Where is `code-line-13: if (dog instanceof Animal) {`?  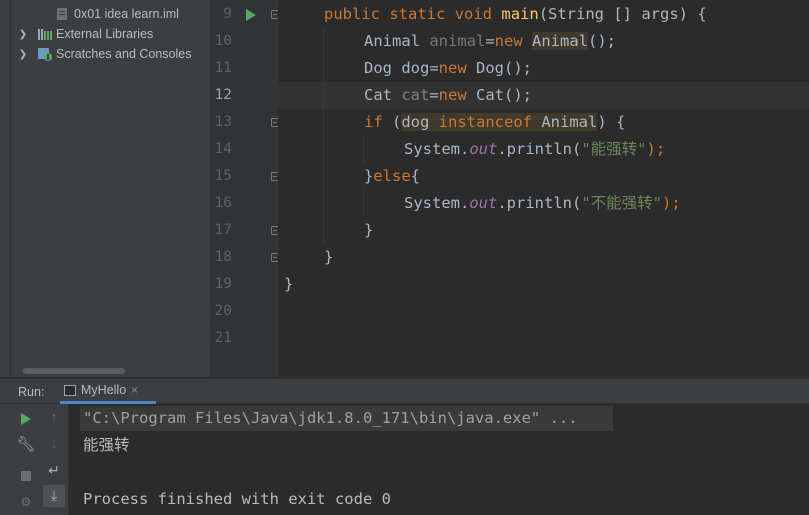
code-line-13: if (dog instanceof Animal) { is located at coordinates (495, 122).